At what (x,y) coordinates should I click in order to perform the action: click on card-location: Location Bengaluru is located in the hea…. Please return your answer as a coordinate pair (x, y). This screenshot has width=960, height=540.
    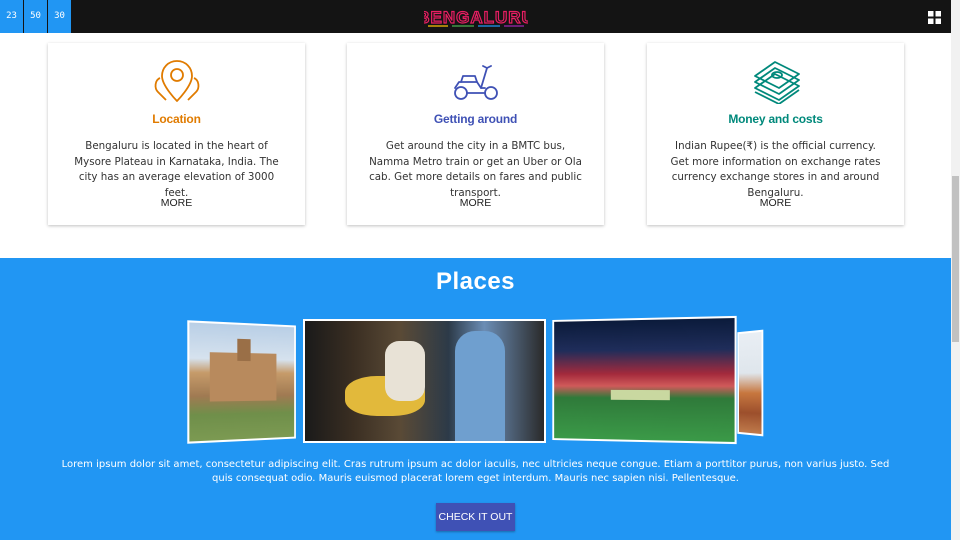
    Looking at the image, I should click on (176, 134).